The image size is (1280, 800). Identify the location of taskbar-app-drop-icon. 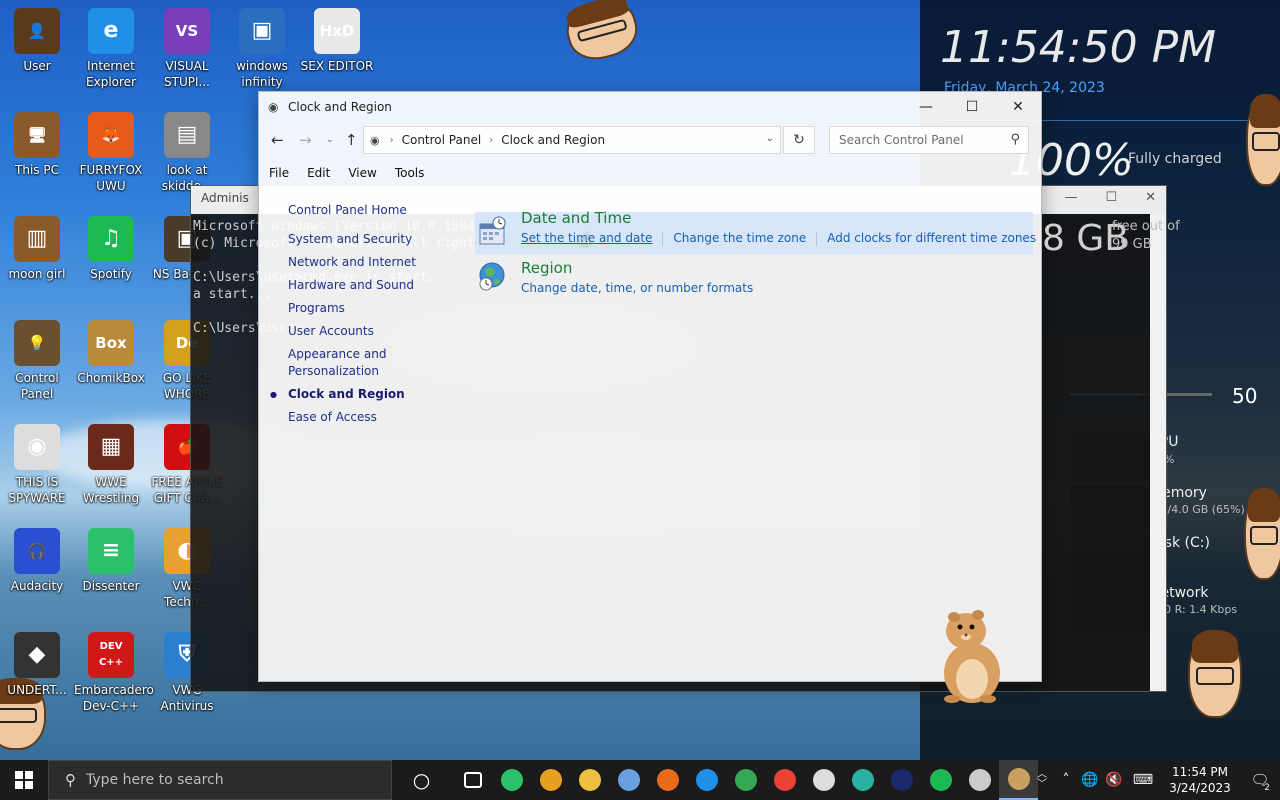
(823, 780).